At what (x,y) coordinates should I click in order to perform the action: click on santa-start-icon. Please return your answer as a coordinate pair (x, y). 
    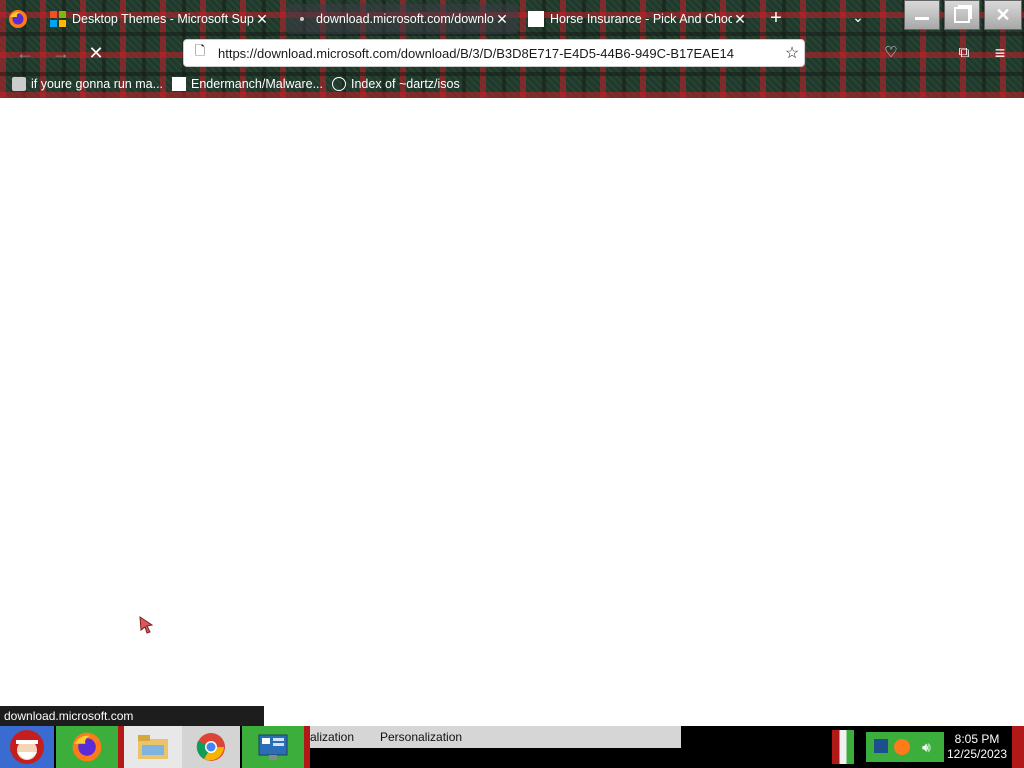
    Looking at the image, I should click on (27, 747).